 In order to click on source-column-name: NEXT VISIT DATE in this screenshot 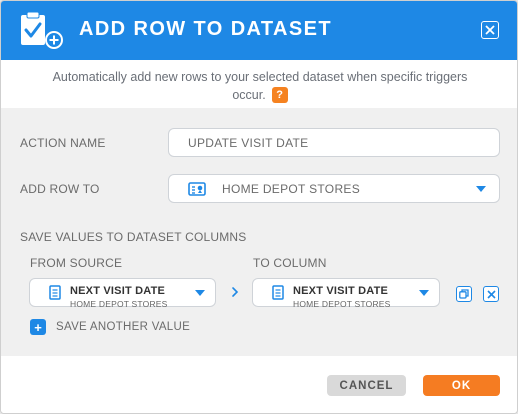, I will do `click(118, 291)`.